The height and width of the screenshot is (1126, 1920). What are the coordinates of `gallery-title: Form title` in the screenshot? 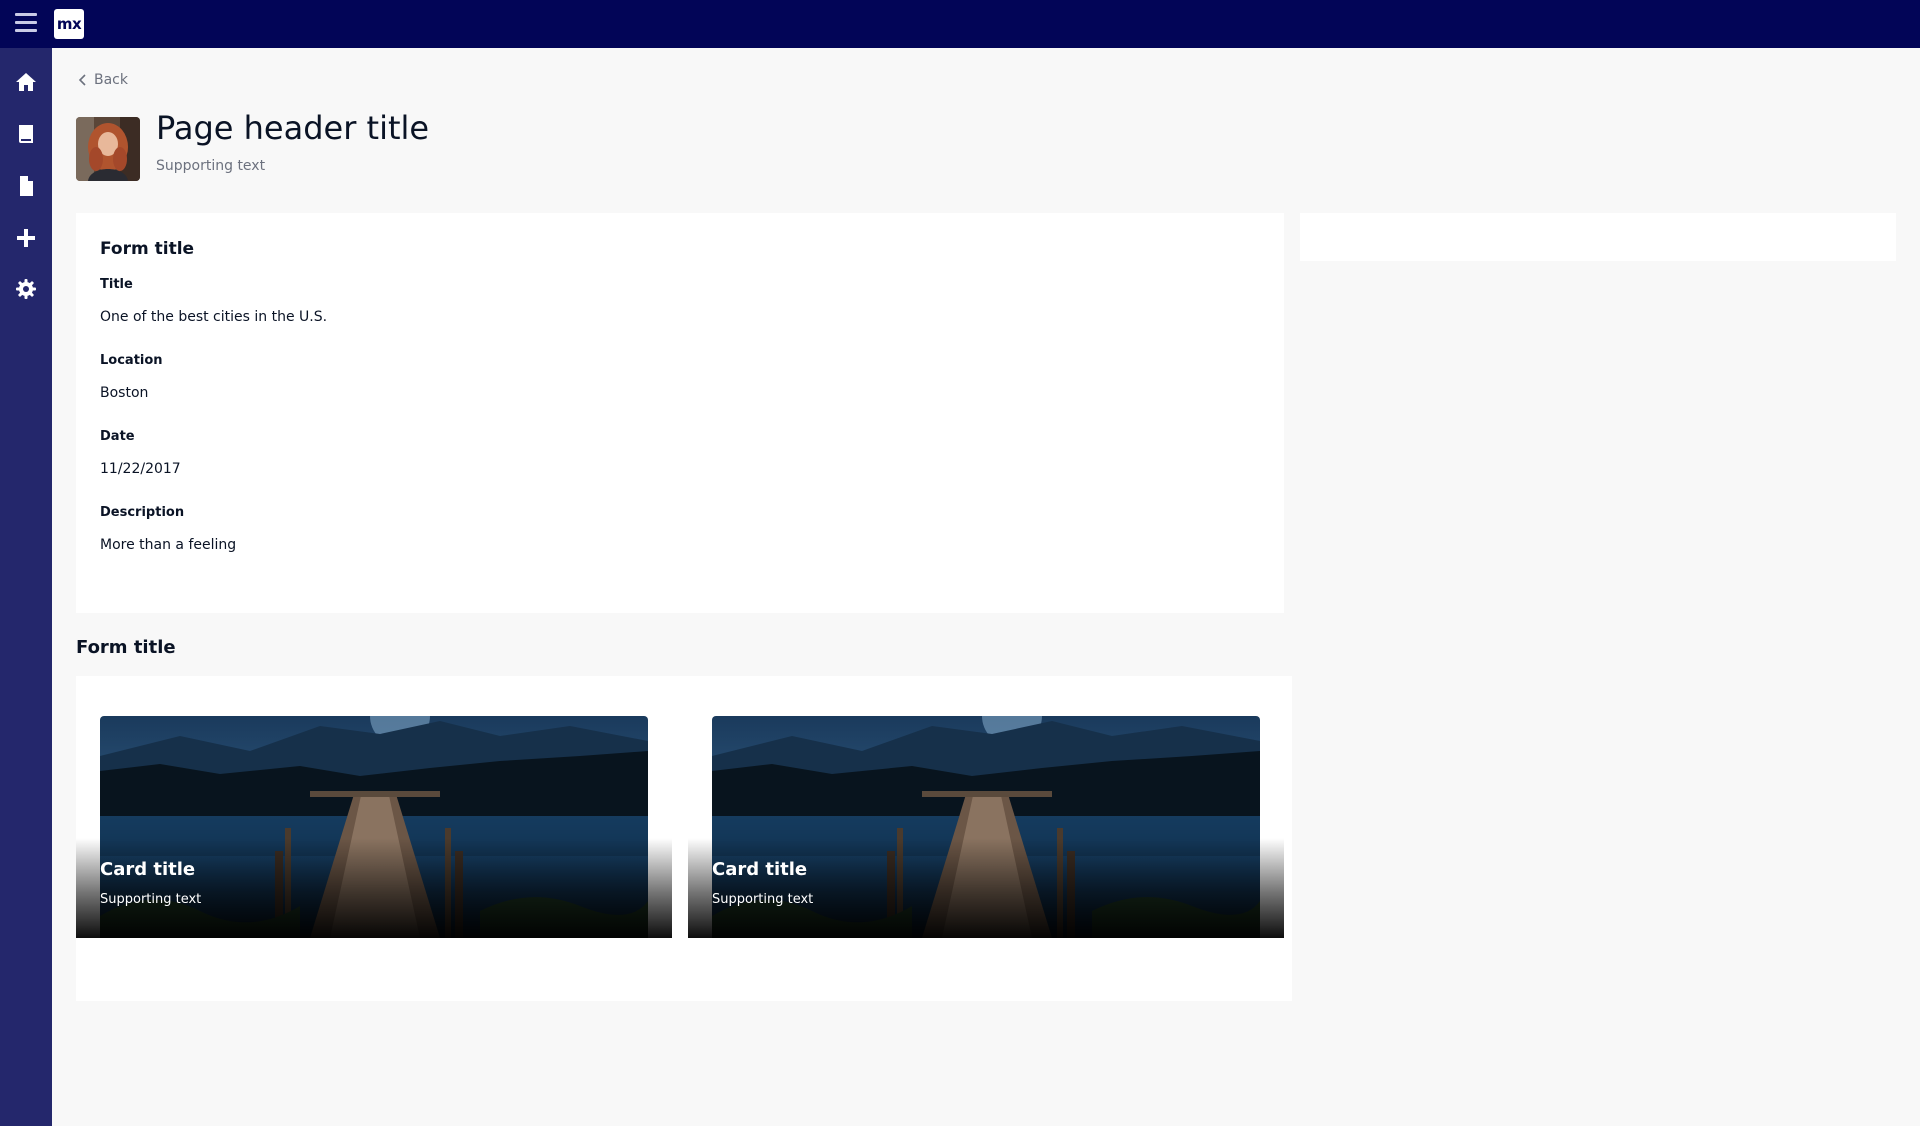 It's located at (126, 647).